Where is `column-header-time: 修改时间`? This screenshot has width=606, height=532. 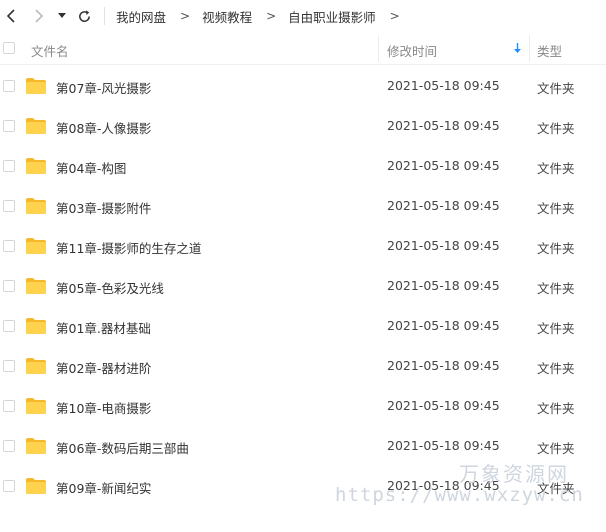 column-header-time: 修改时间 is located at coordinates (412, 50).